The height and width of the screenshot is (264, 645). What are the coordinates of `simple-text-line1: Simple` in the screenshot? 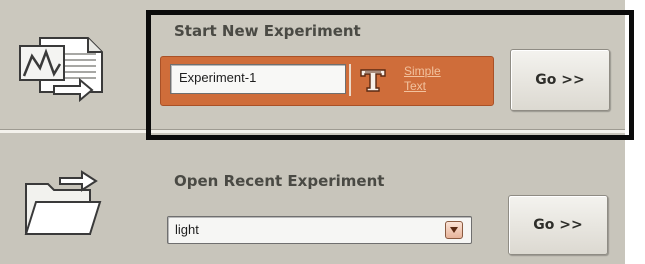 It's located at (422, 71).